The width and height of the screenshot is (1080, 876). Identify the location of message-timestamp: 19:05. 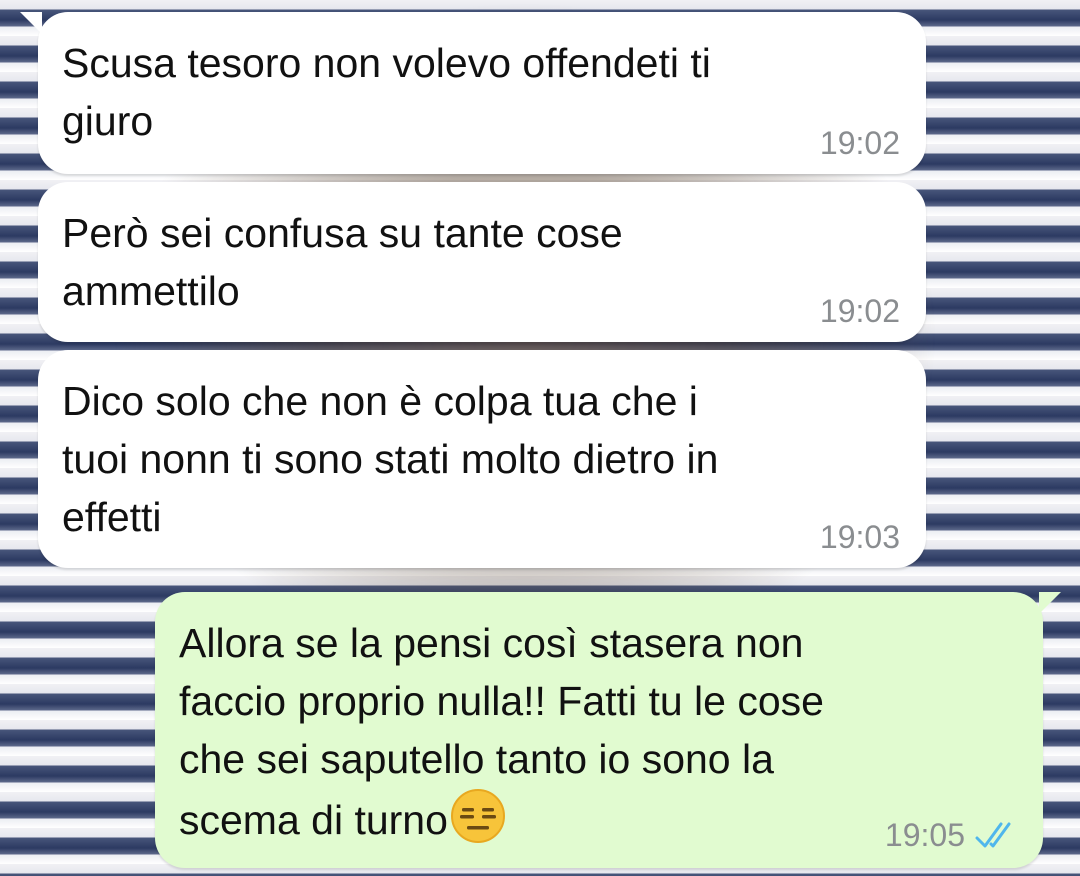
(924, 835).